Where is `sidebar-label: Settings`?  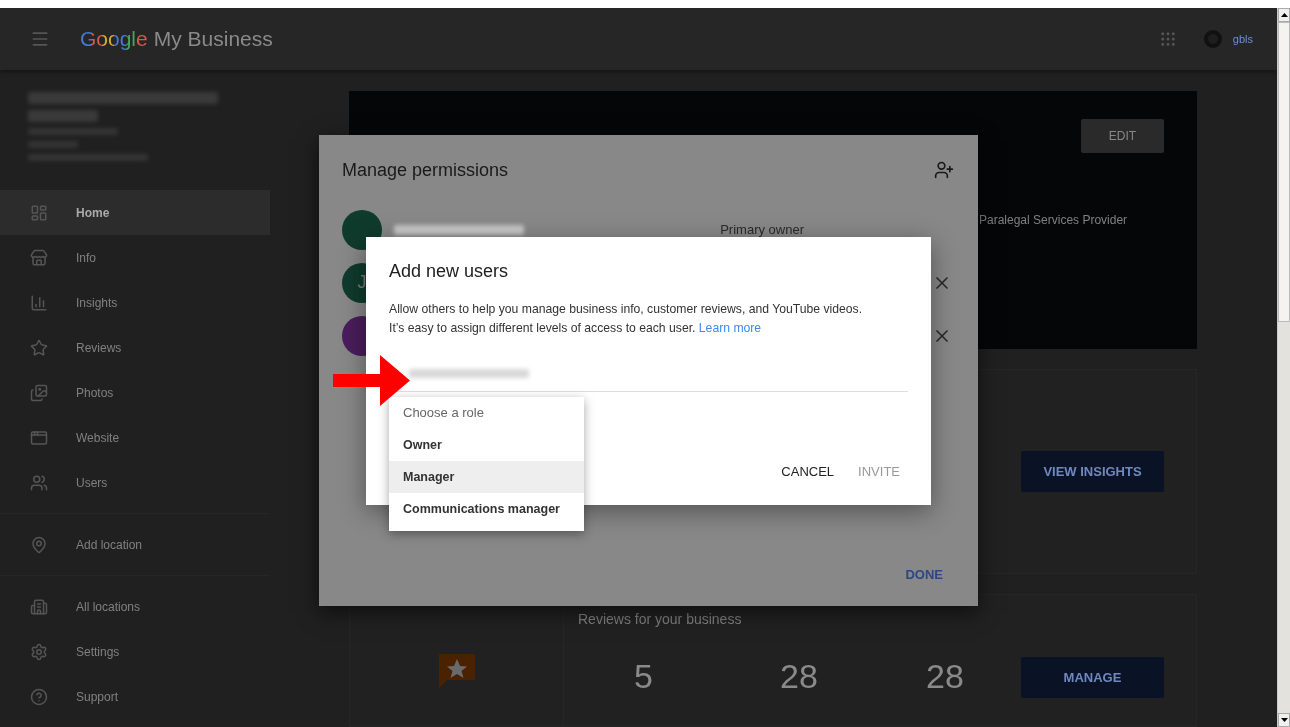 sidebar-label: Settings is located at coordinates (98, 651).